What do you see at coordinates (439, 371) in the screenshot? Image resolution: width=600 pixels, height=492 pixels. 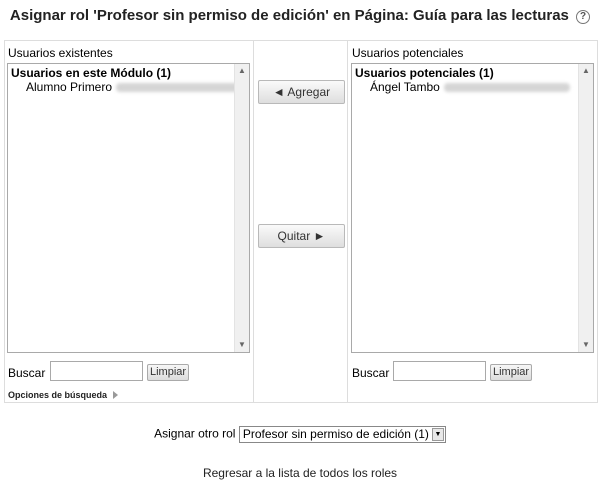 I see `potential-search-input` at bounding box center [439, 371].